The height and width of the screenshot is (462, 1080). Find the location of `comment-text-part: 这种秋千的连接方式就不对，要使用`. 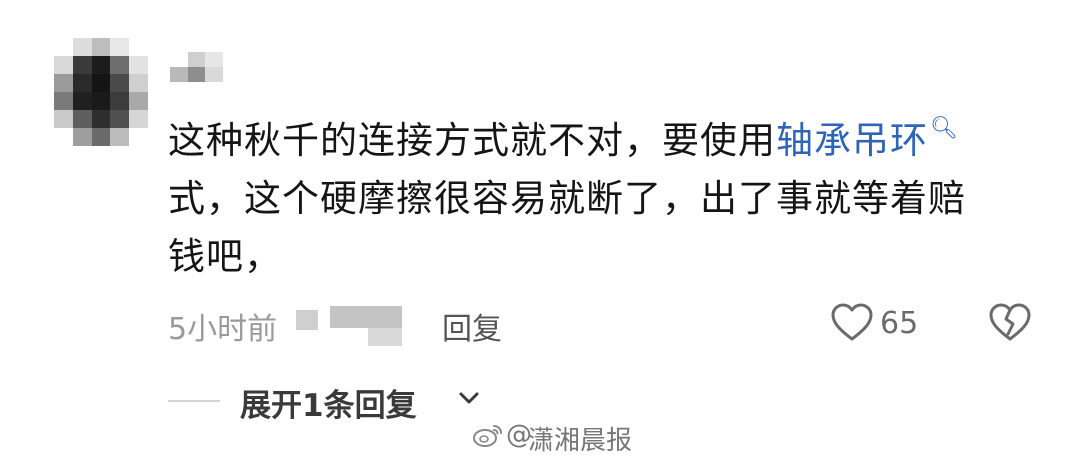

comment-text-part: 这种秋千的连接方式就不对，要使用 is located at coordinates (472, 140).